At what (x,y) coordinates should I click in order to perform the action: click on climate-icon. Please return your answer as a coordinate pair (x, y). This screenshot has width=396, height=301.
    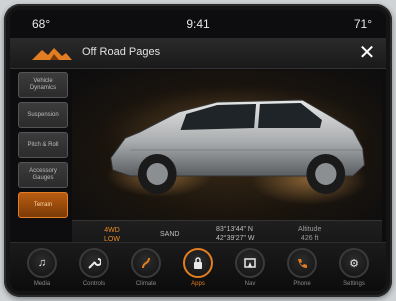
    Looking at the image, I should click on (146, 263).